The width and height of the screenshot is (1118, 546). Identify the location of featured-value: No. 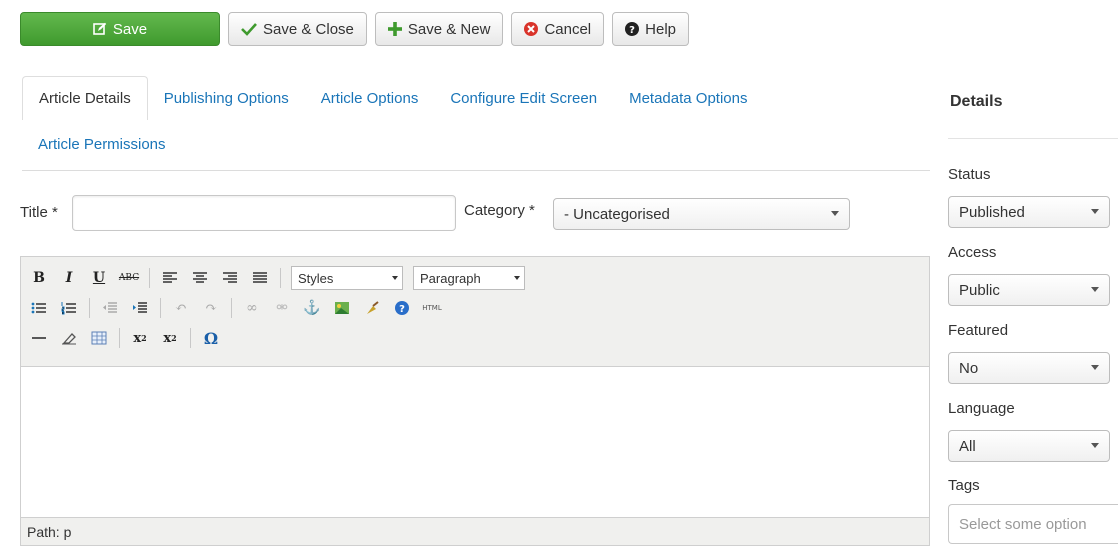
(969, 368).